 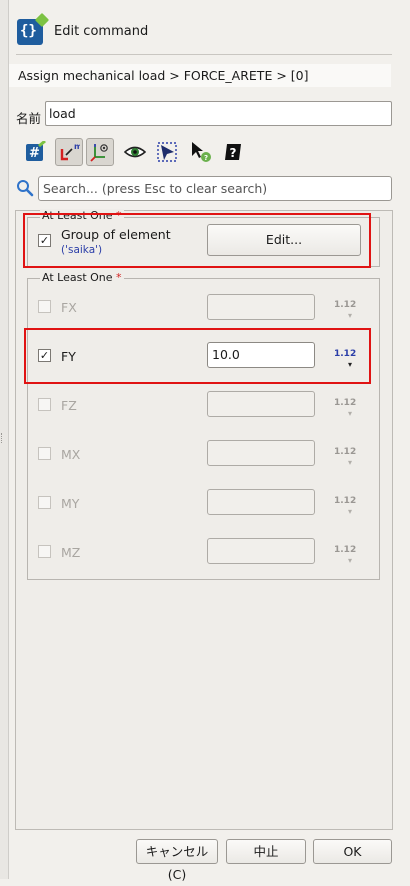 I want to click on header-divider, so click(x=204, y=54).